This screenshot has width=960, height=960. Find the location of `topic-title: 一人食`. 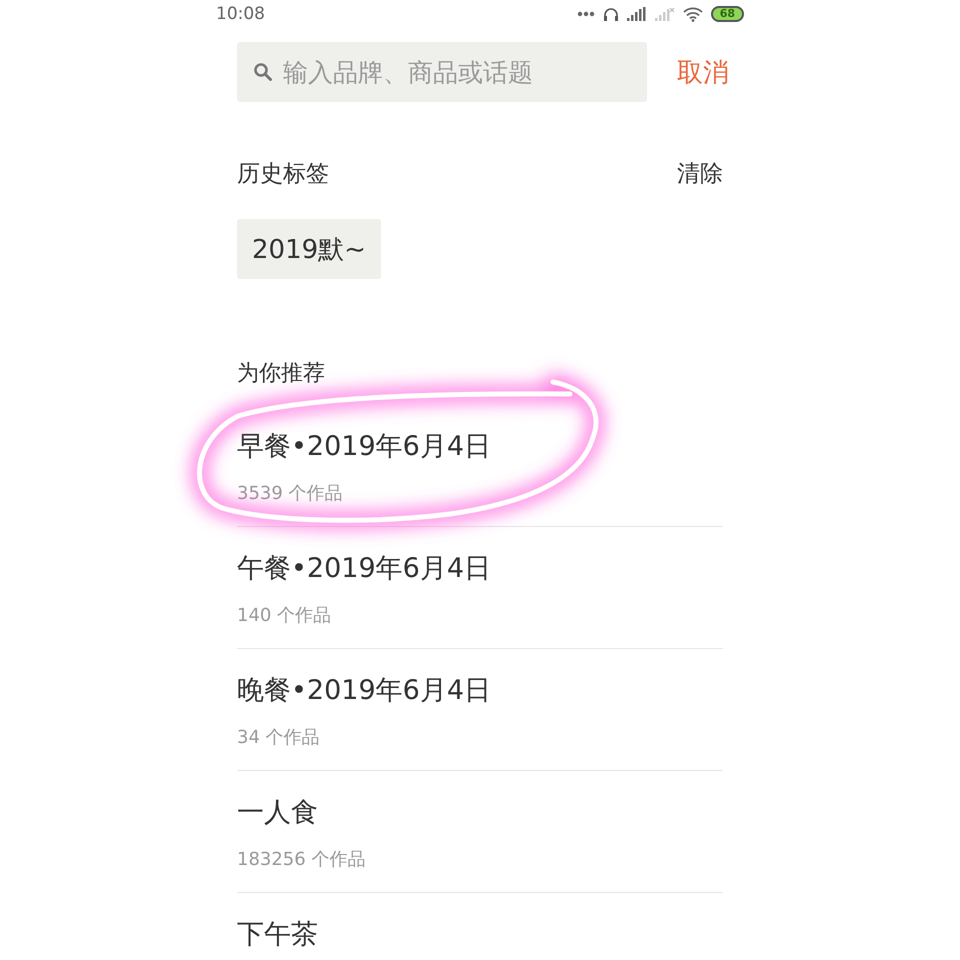

topic-title: 一人食 is located at coordinates (480, 813).